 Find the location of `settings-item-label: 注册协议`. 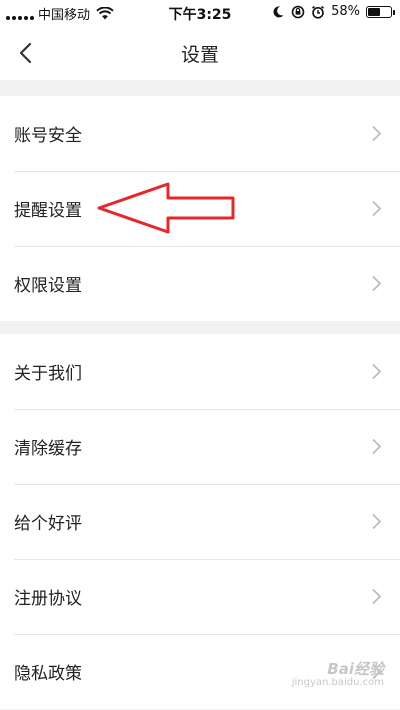

settings-item-label: 注册协议 is located at coordinates (48, 599).